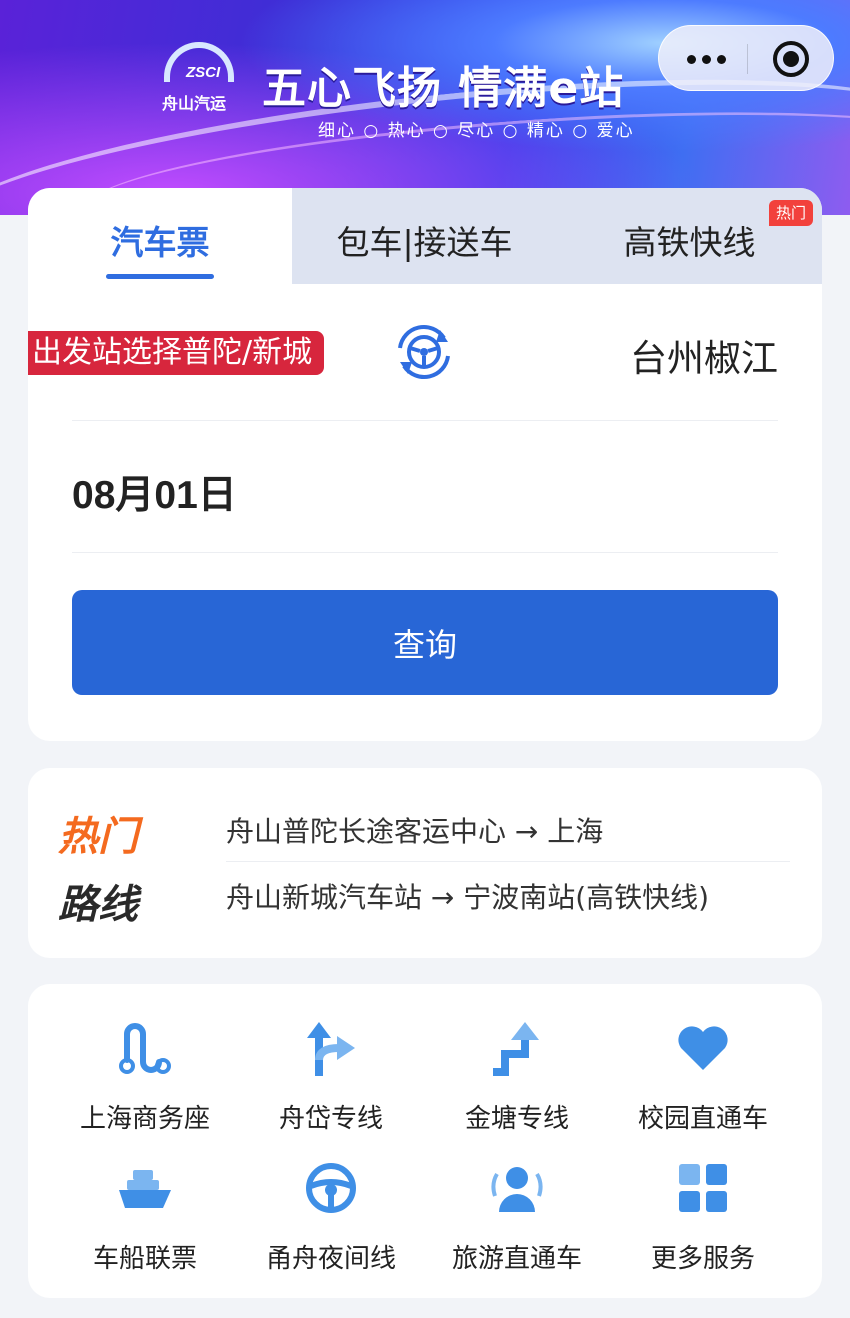  Describe the element at coordinates (703, 1188) in the screenshot. I see `grid-icon` at that location.